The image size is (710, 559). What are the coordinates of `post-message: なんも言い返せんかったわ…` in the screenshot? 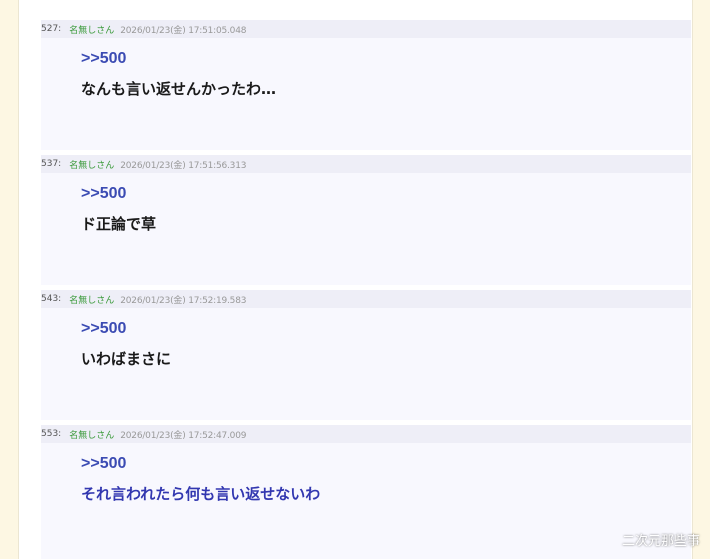 It's located at (179, 89).